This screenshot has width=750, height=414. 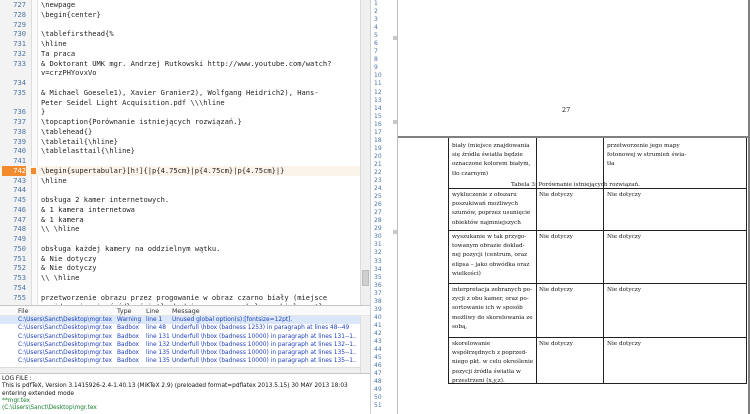 I want to click on code-line: 741, so click(x=180, y=161).